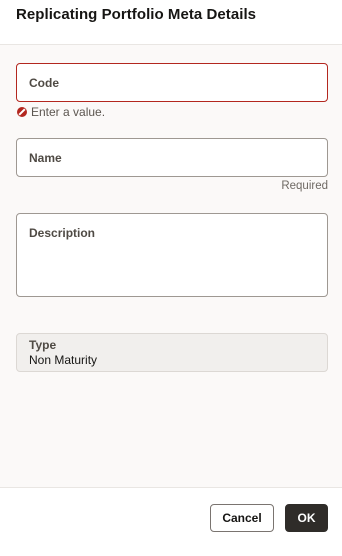  What do you see at coordinates (62, 233) in the screenshot?
I see `description-field-label: Description` at bounding box center [62, 233].